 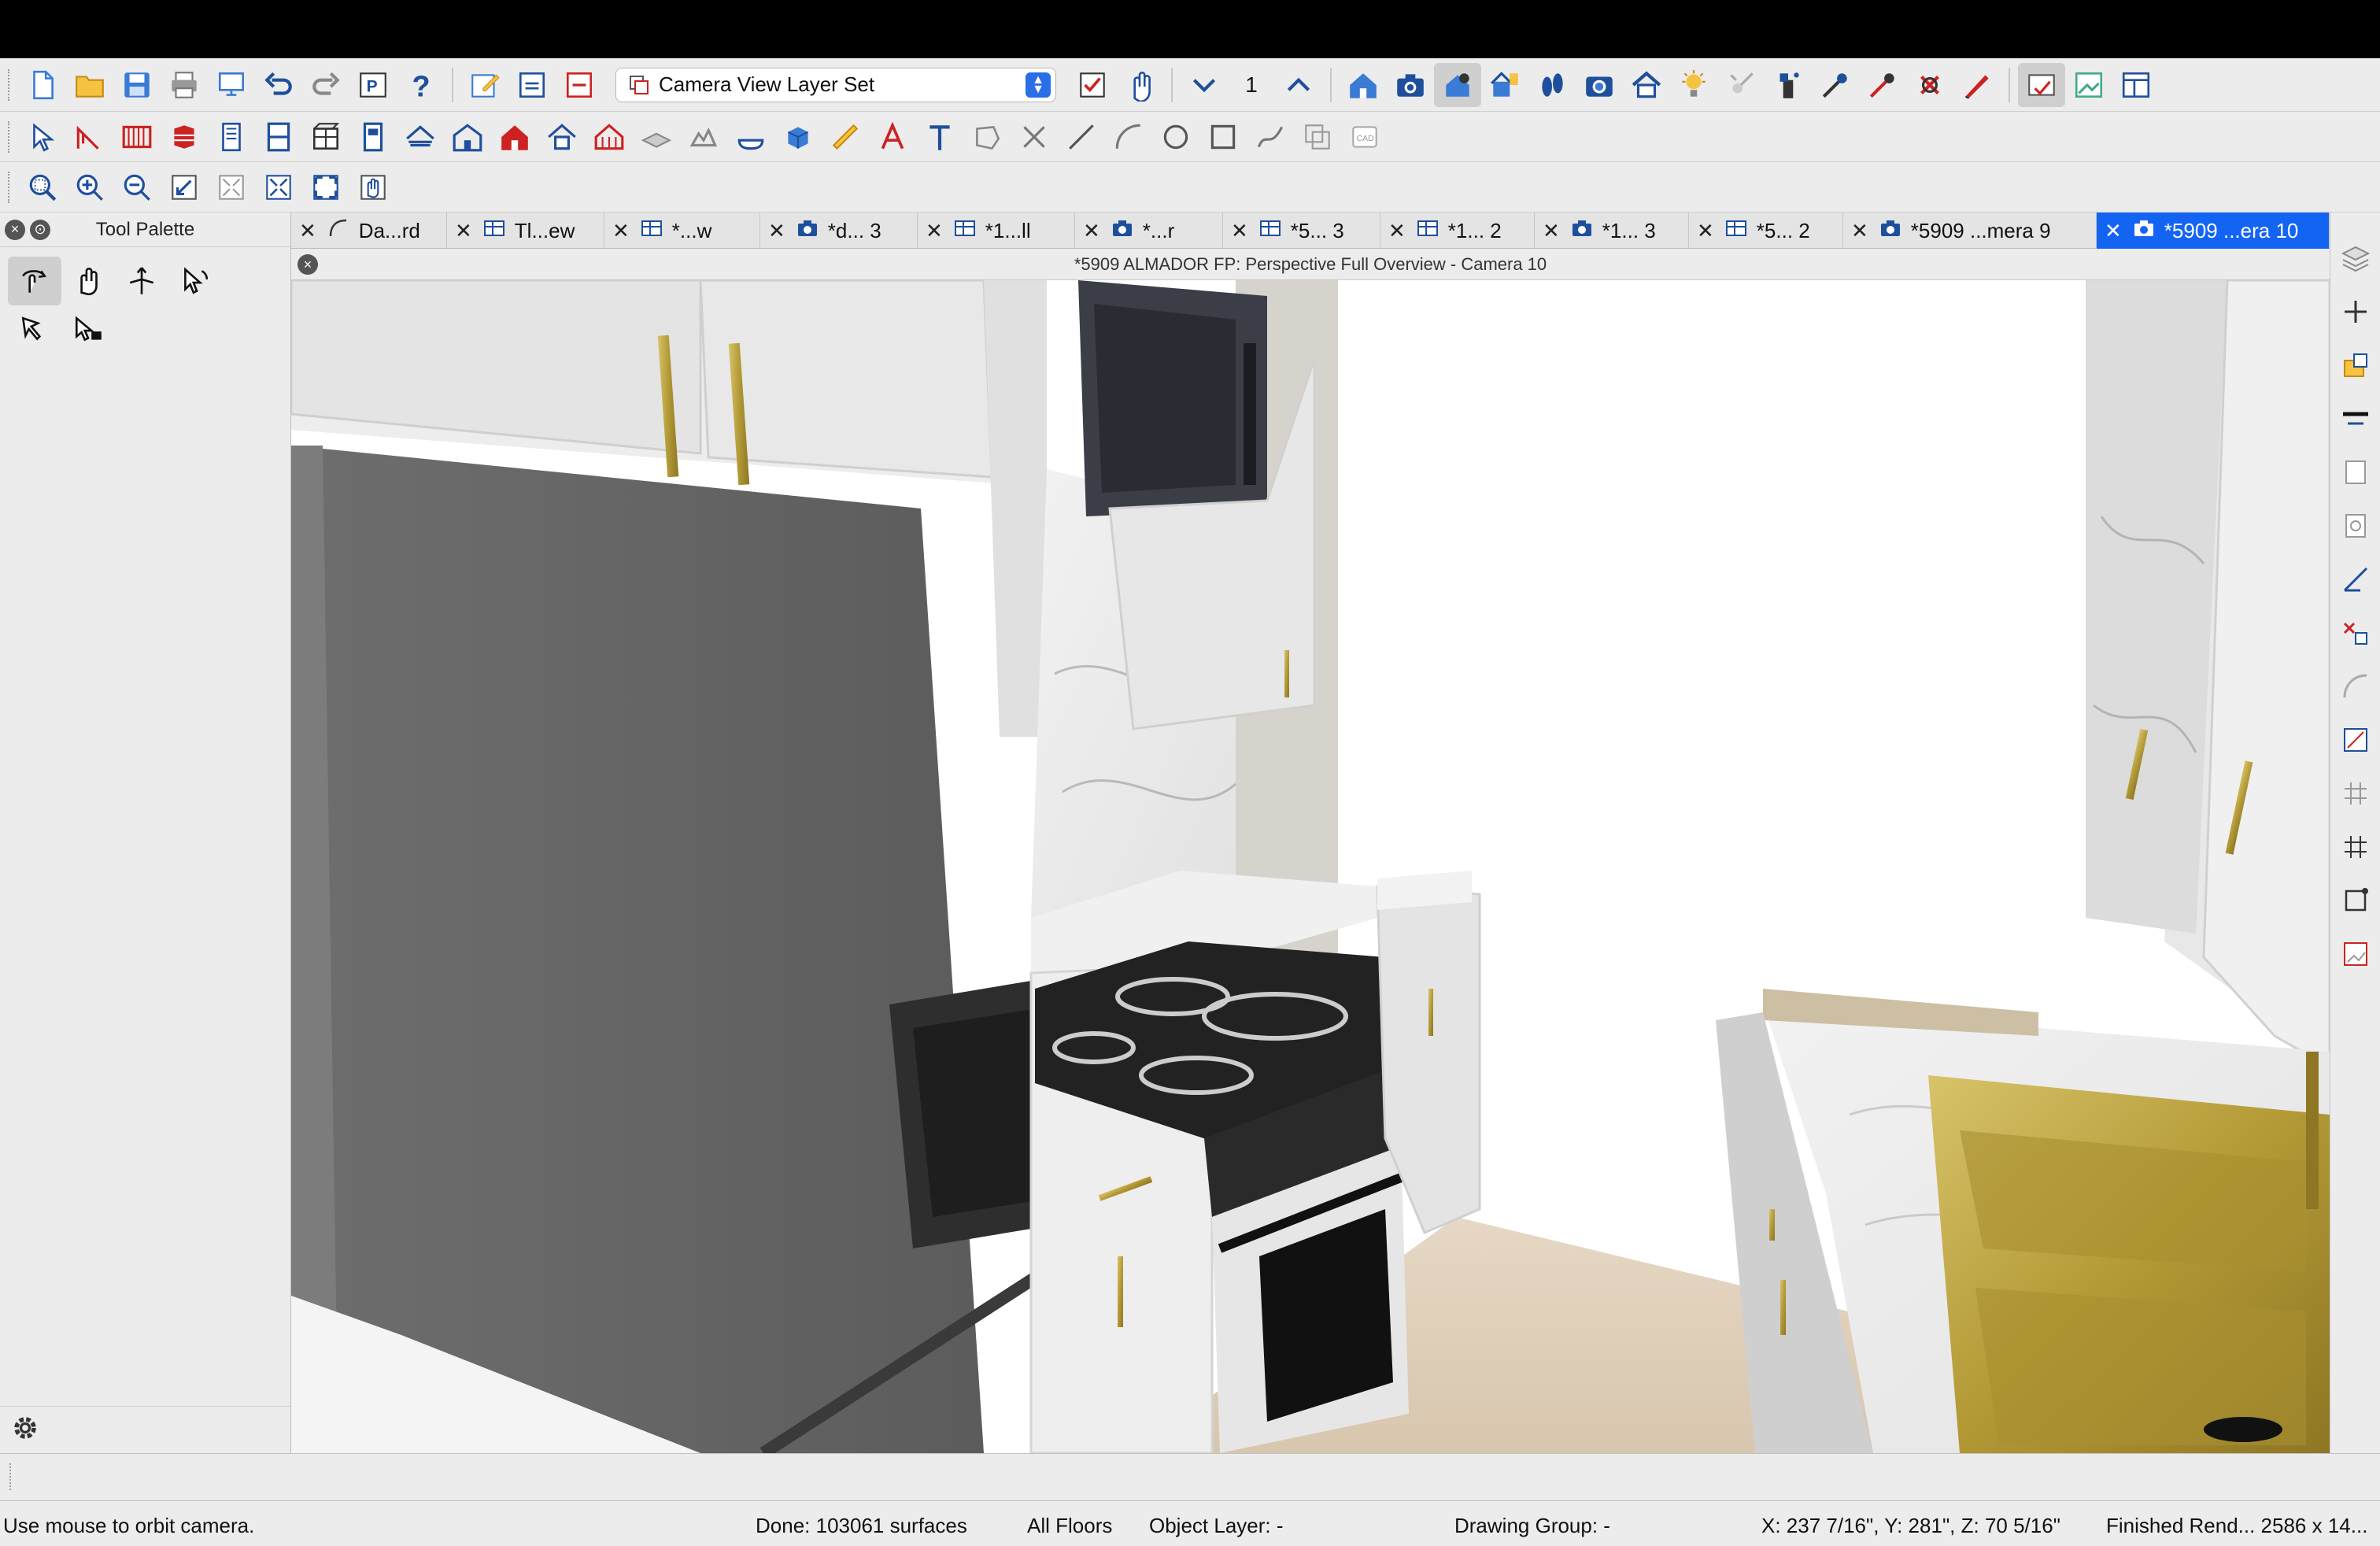 What do you see at coordinates (798, 137) in the screenshot?
I see `3d-box-icon` at bounding box center [798, 137].